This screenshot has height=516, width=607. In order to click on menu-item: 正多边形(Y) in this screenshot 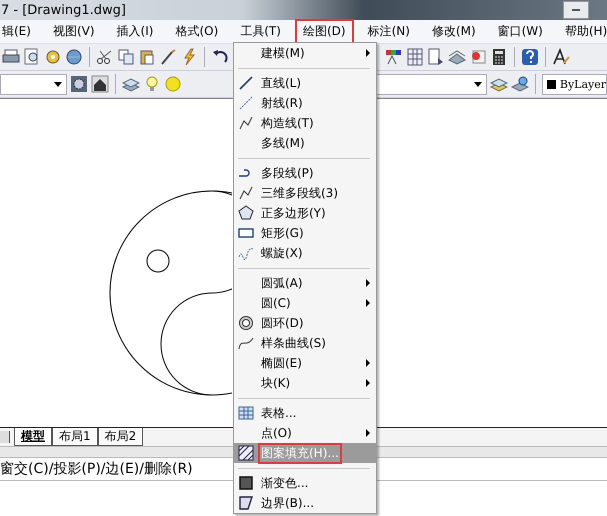, I will do `click(305, 213)`.